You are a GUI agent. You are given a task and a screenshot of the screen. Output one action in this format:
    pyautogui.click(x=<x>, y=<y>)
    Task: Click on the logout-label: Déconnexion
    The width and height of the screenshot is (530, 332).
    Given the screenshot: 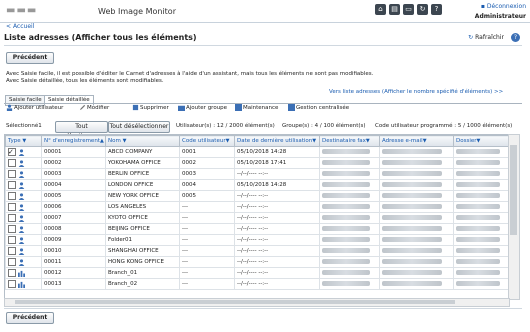 What is the action you would take?
    pyautogui.click(x=506, y=6)
    